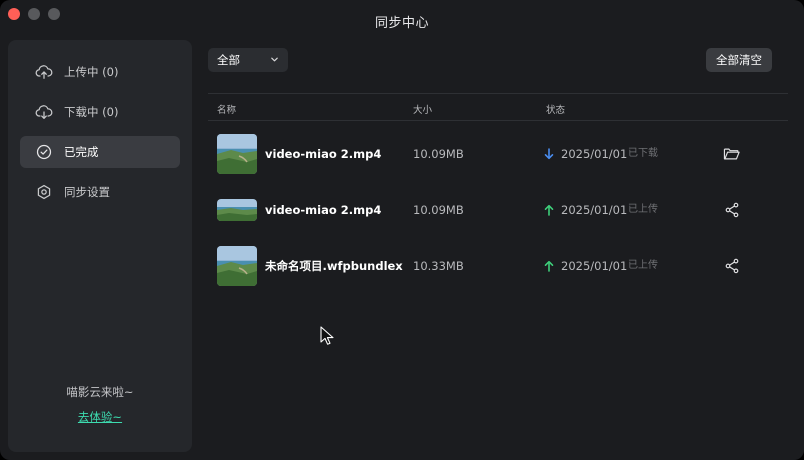 The image size is (804, 460). I want to click on check-circle-icon, so click(44, 152).